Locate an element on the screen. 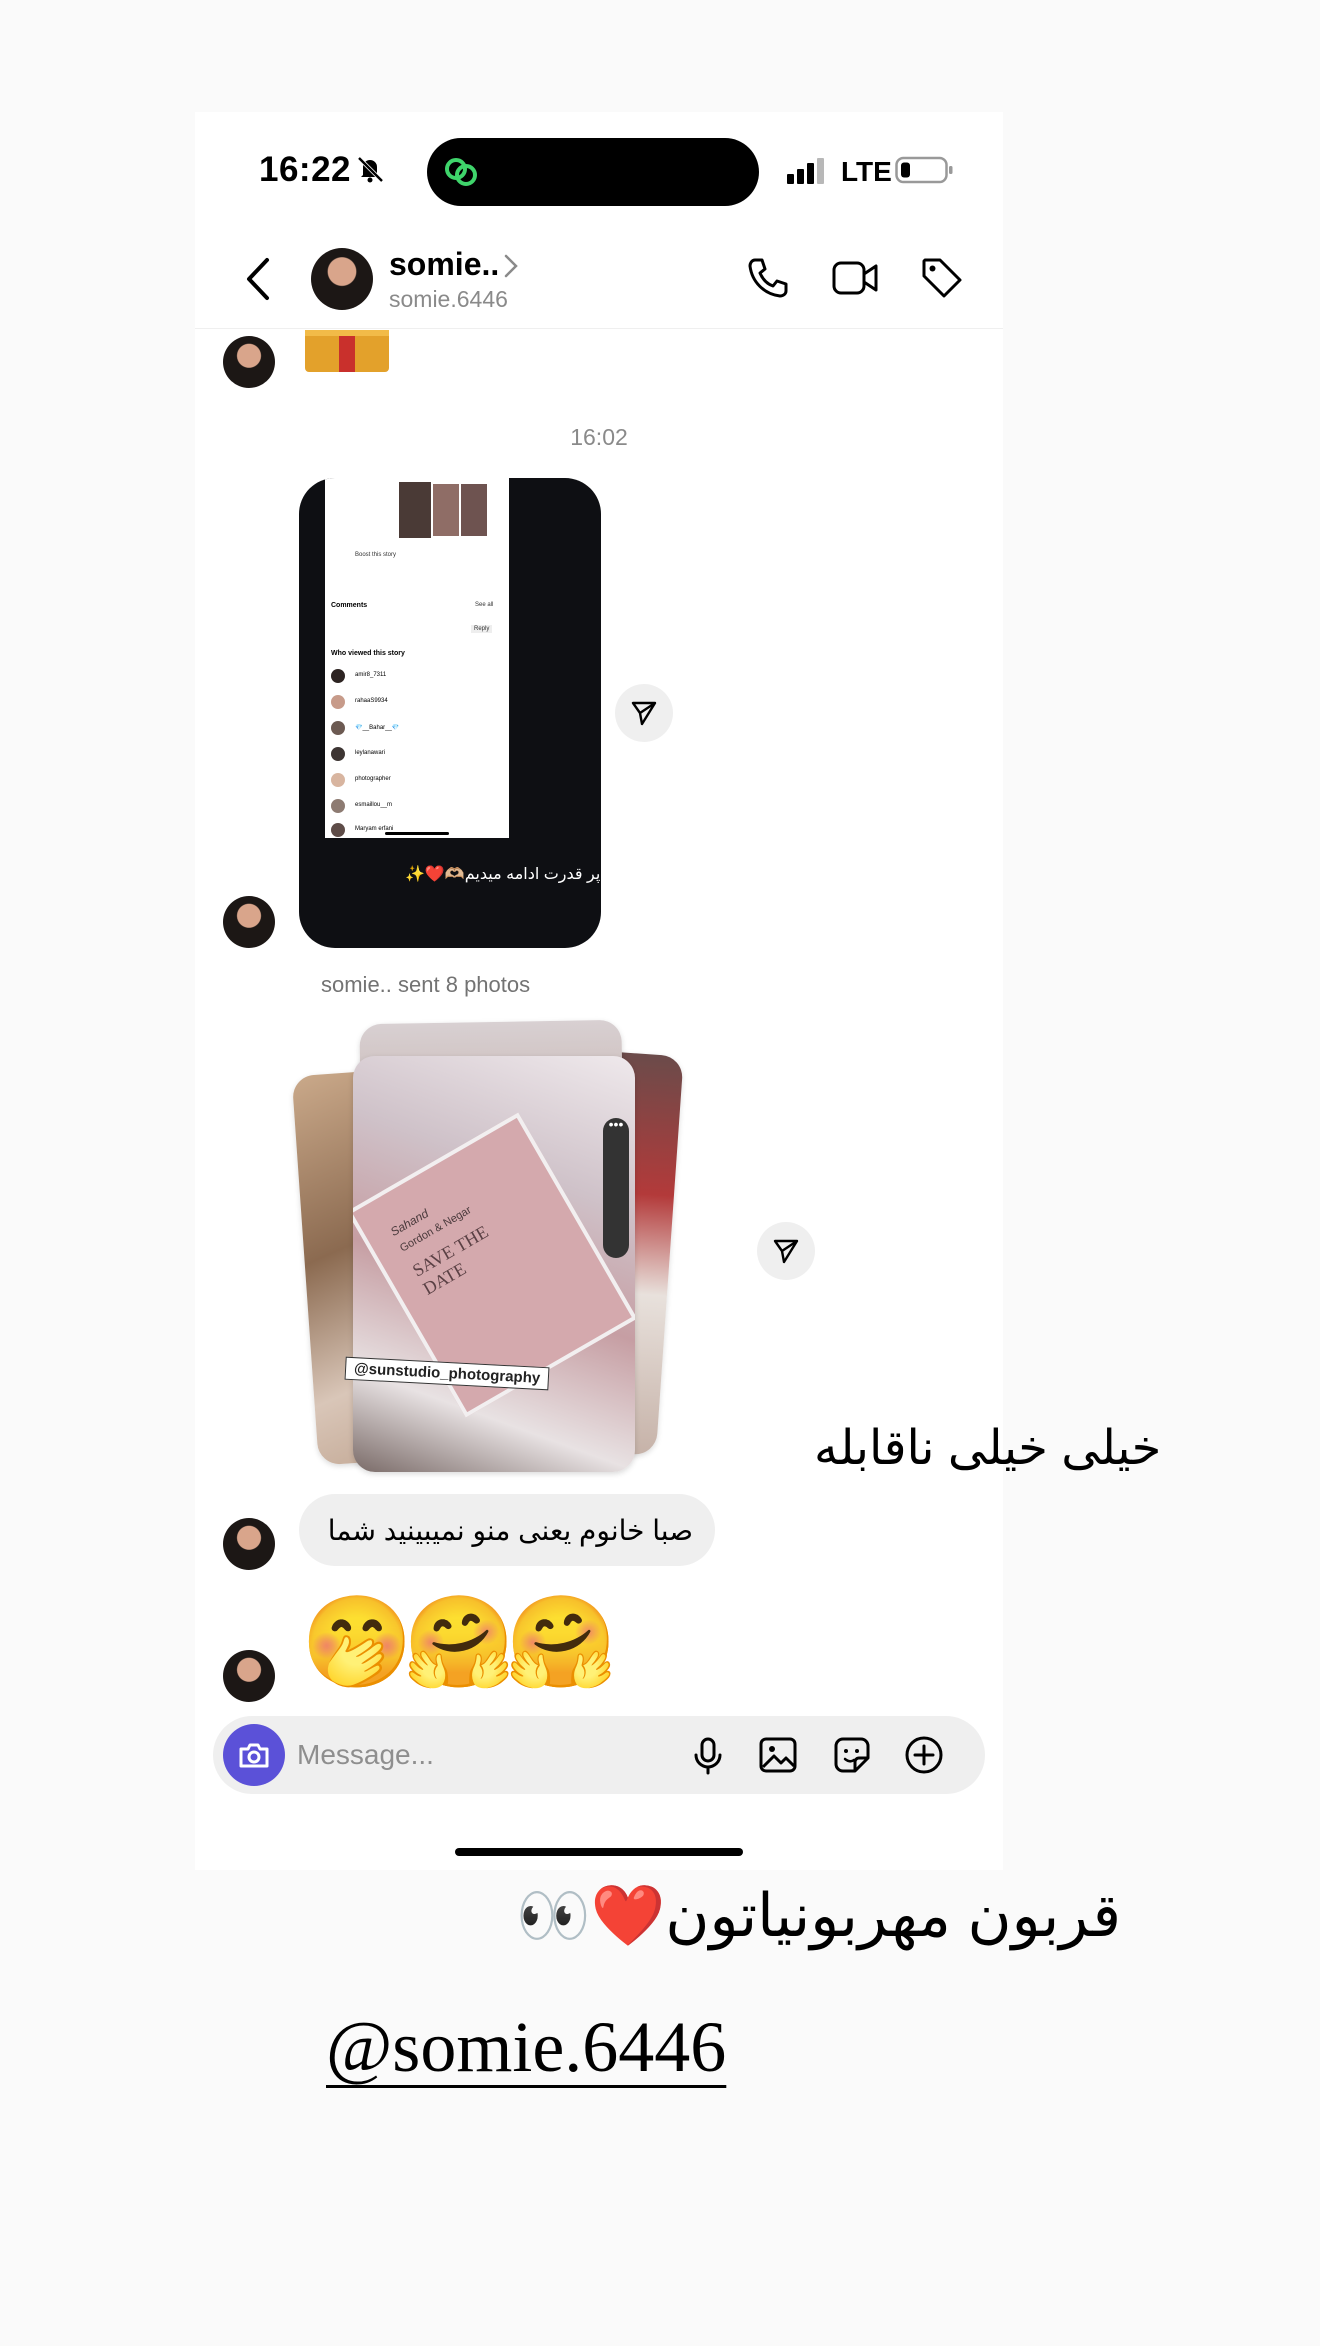 The width and height of the screenshot is (1320, 2346). header-divider is located at coordinates (599, 328).